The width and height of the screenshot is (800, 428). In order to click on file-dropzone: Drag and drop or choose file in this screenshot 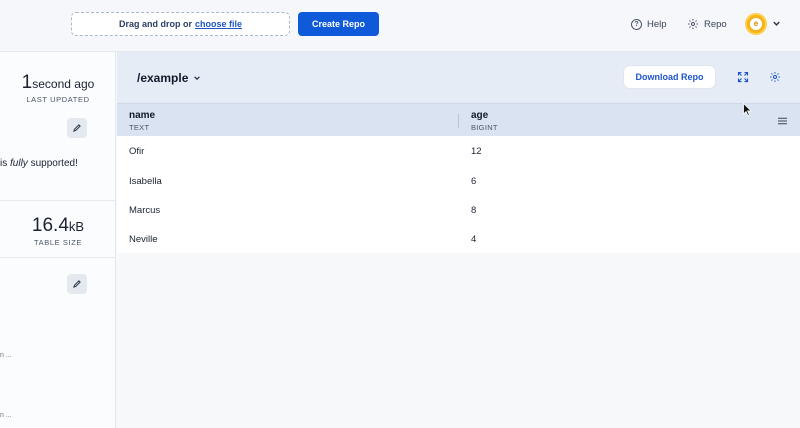, I will do `click(180, 24)`.